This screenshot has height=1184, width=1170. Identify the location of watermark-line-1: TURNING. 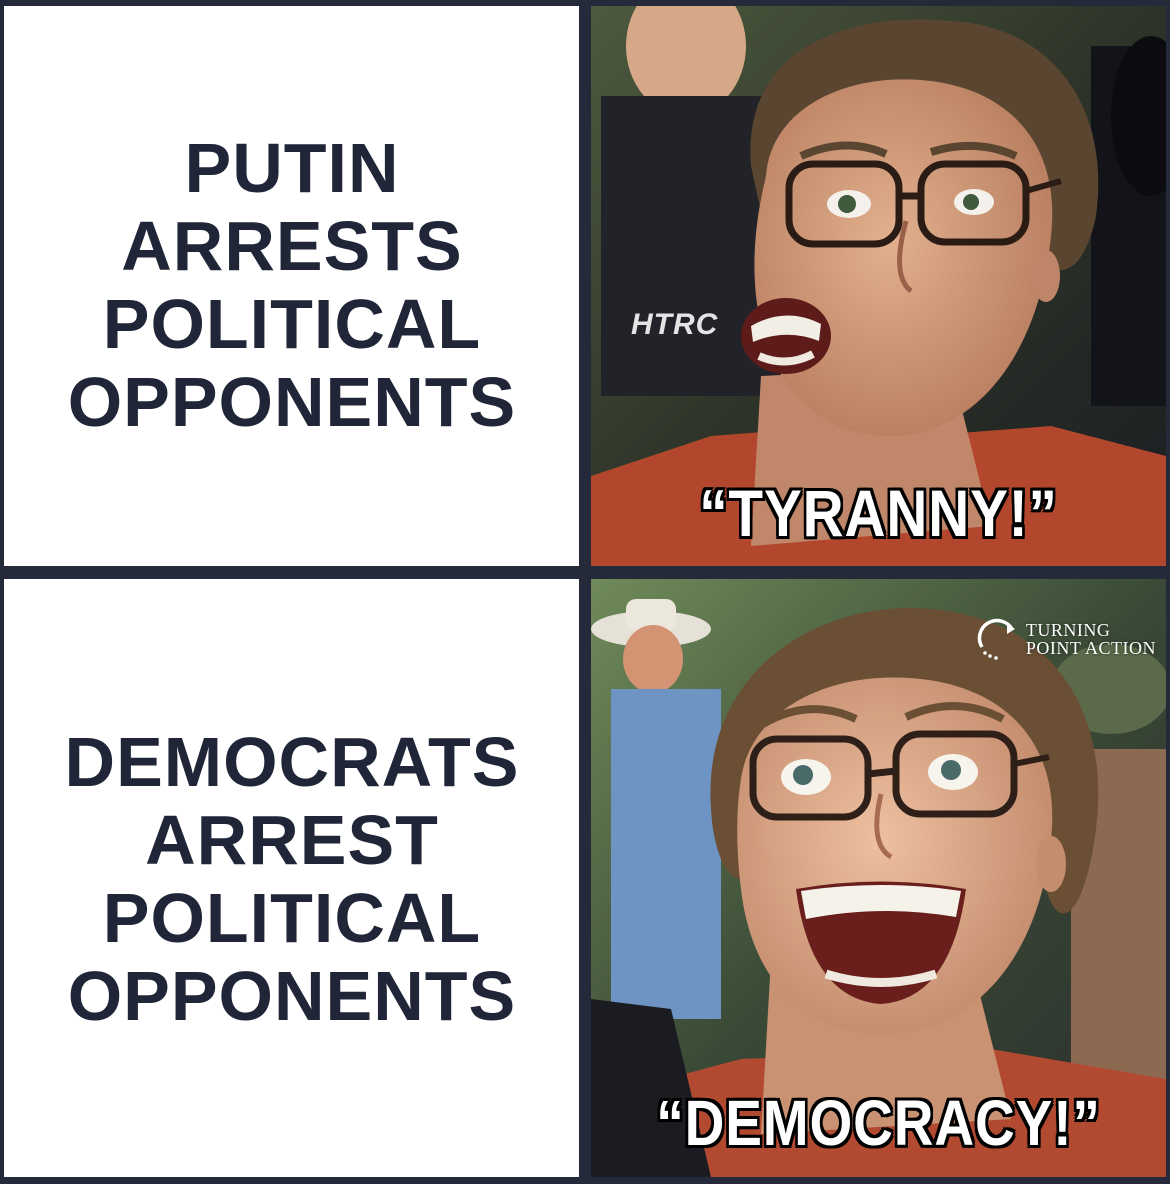
(1068, 630).